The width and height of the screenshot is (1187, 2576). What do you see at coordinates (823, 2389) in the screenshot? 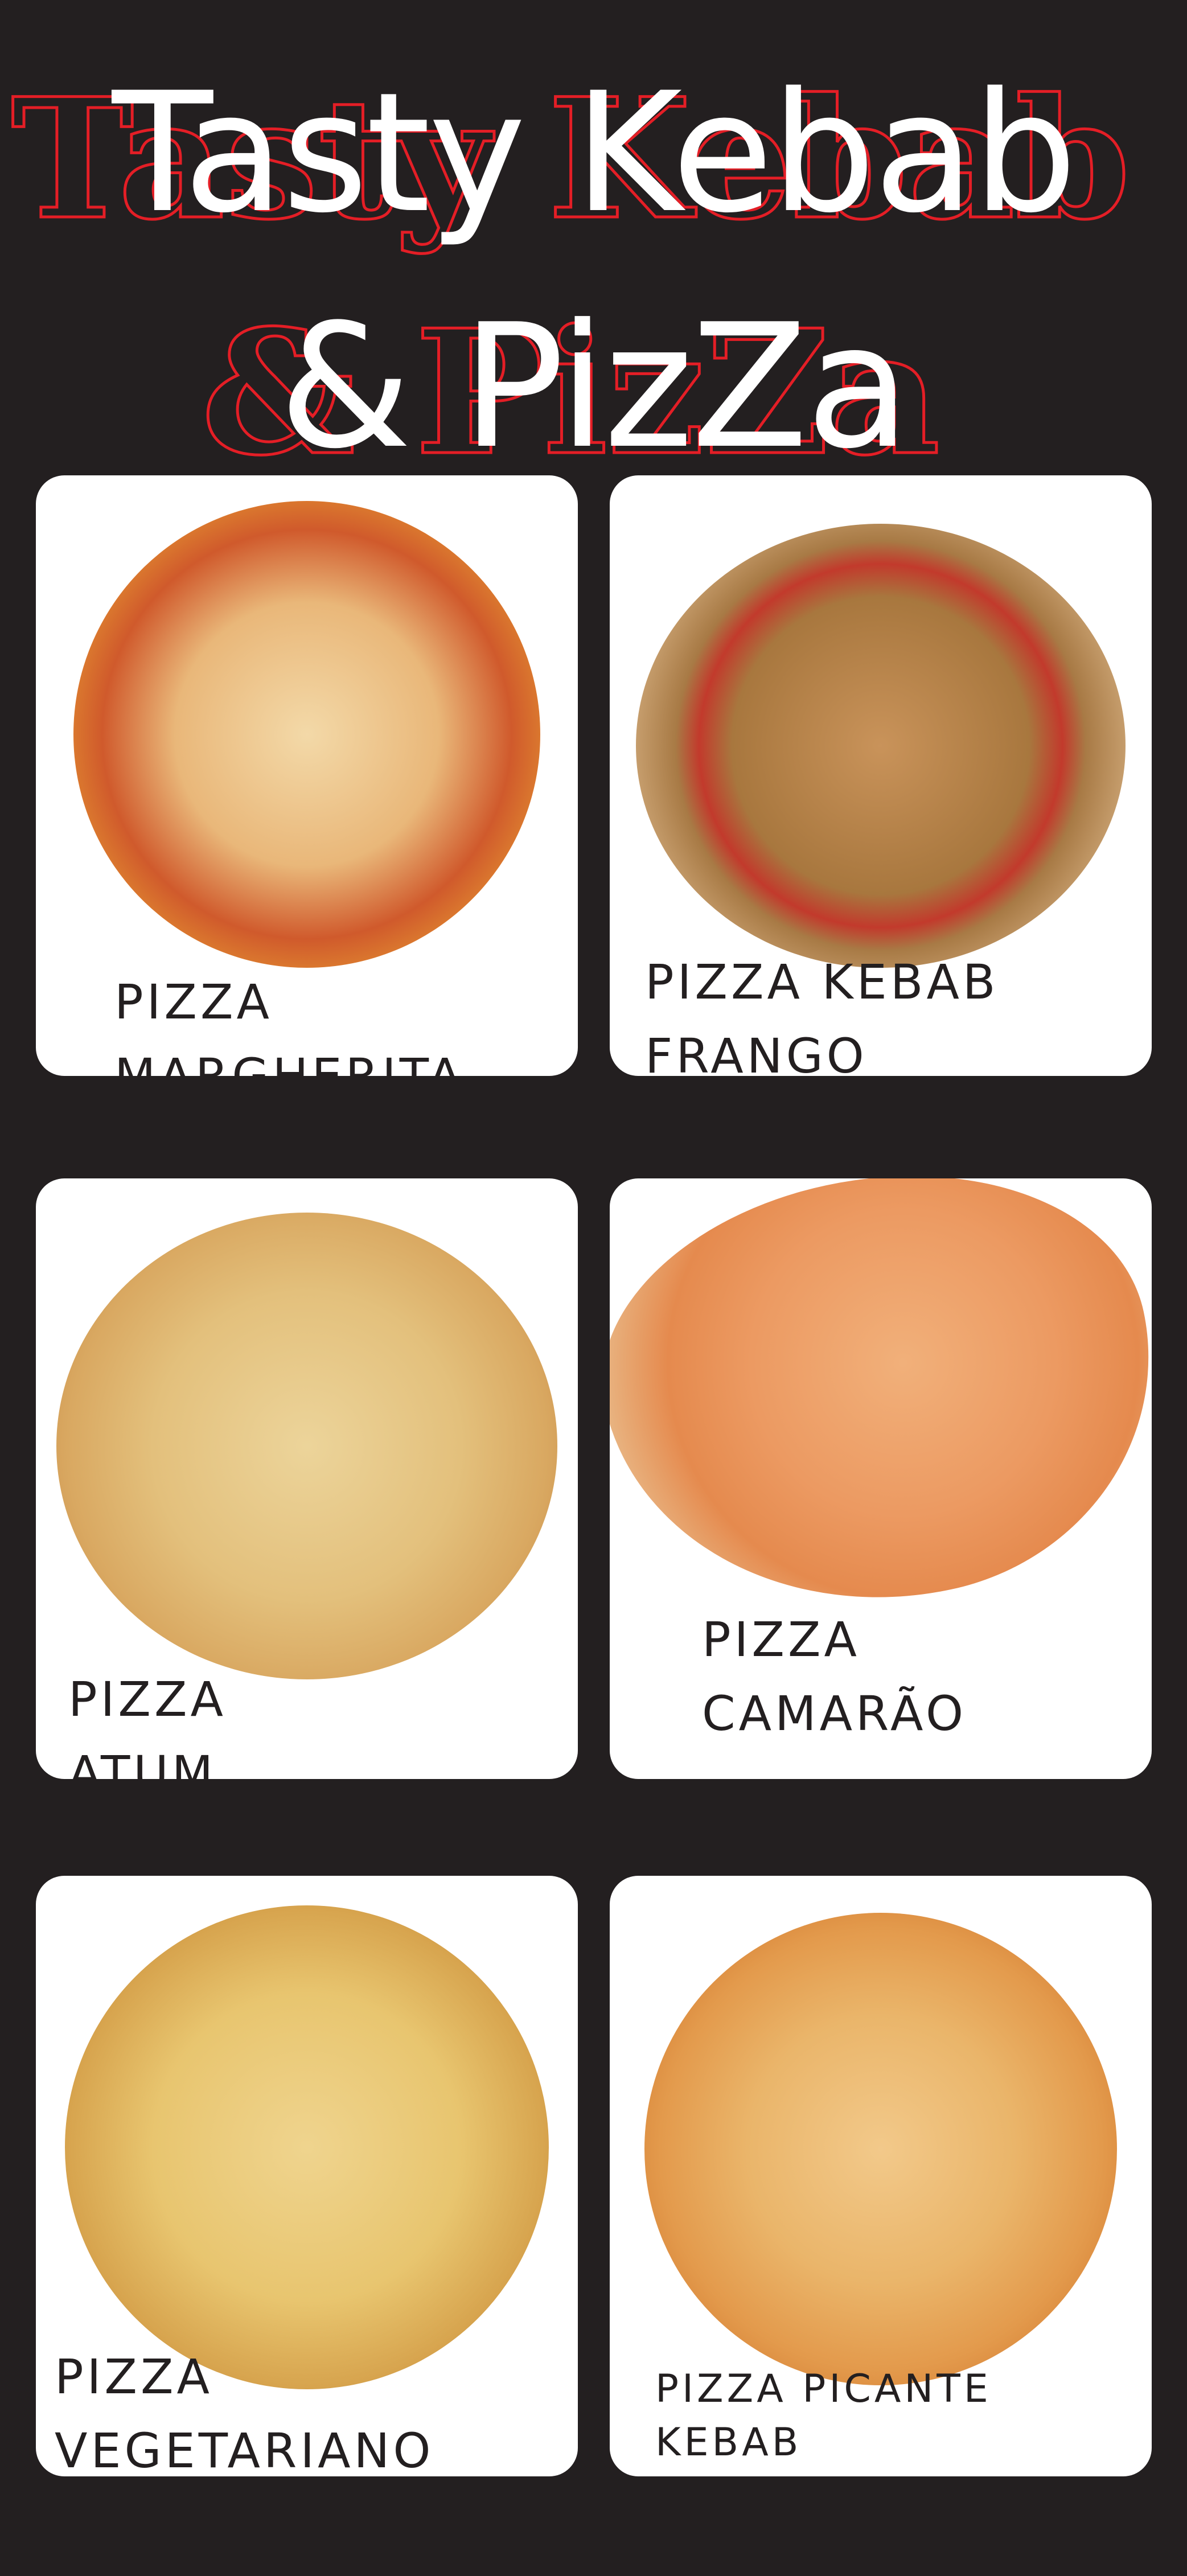
I see `menu-item-line1: PIZZA PICANTE` at bounding box center [823, 2389].